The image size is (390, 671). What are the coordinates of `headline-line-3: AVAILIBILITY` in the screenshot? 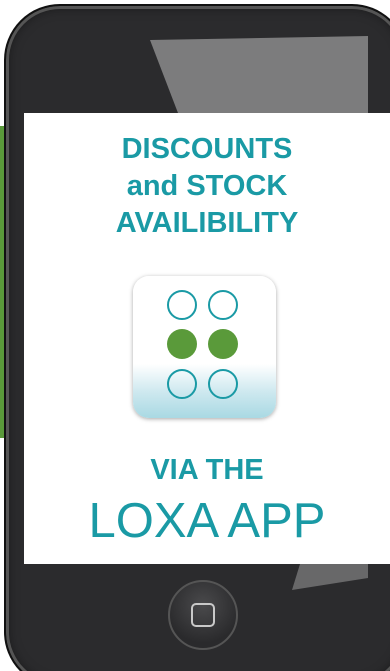 It's located at (207, 223).